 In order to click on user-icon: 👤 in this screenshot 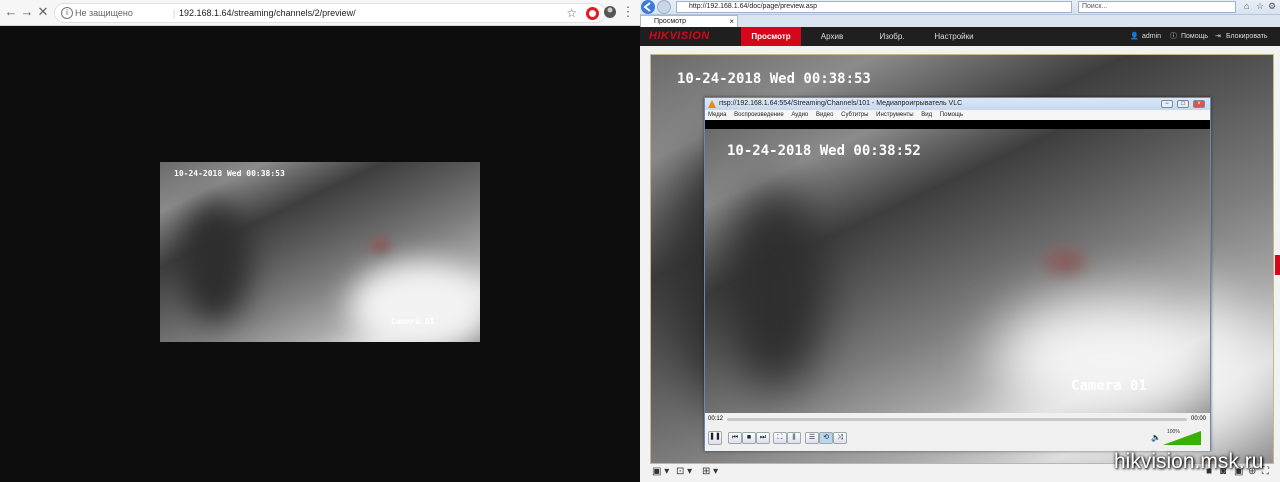, I will do `click(1134, 36)`.